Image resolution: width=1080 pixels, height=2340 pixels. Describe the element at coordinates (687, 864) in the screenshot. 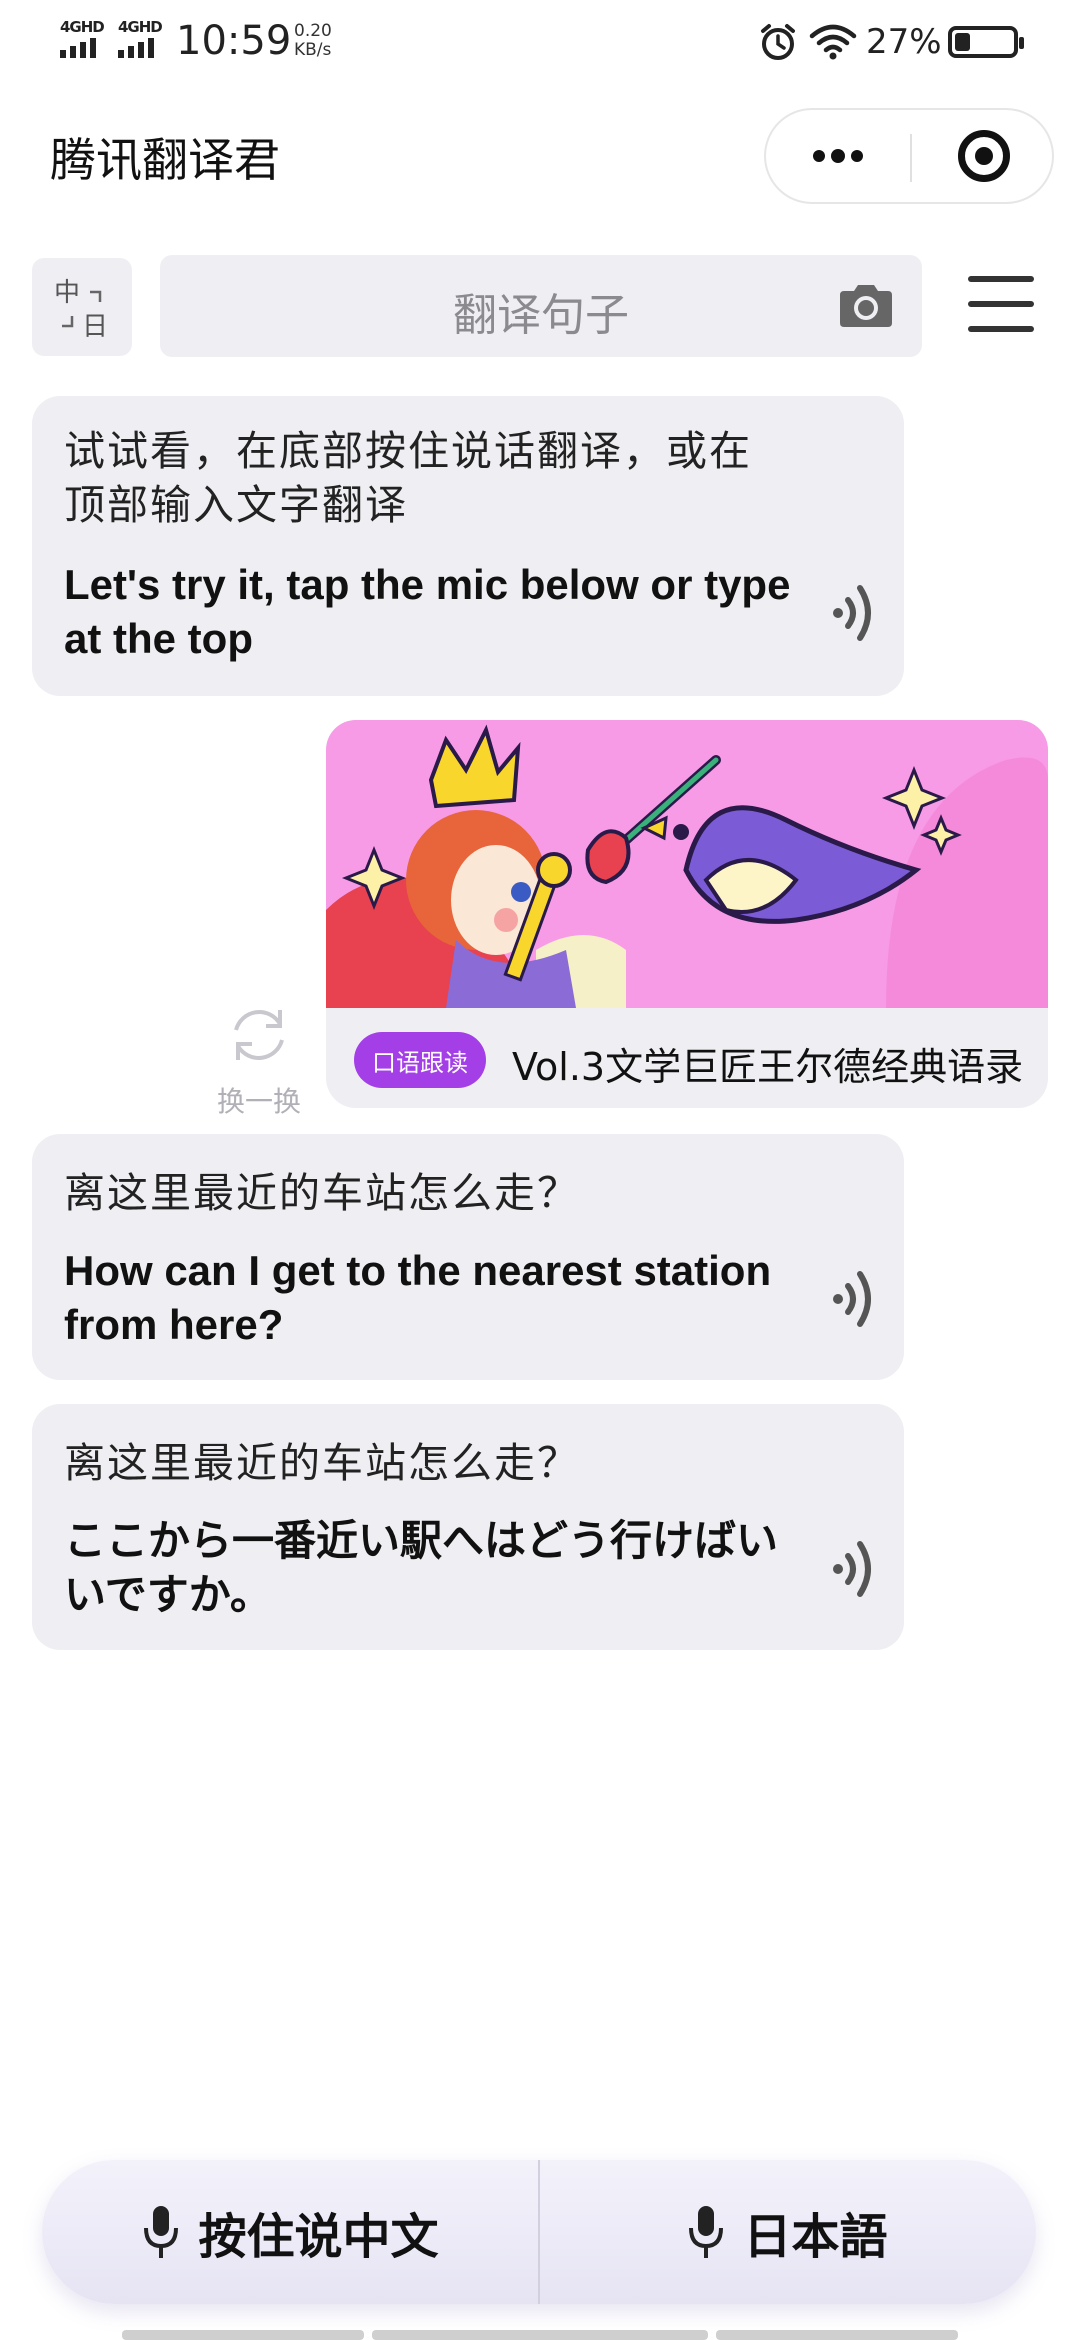

I see `promo-banner-illustration` at that location.